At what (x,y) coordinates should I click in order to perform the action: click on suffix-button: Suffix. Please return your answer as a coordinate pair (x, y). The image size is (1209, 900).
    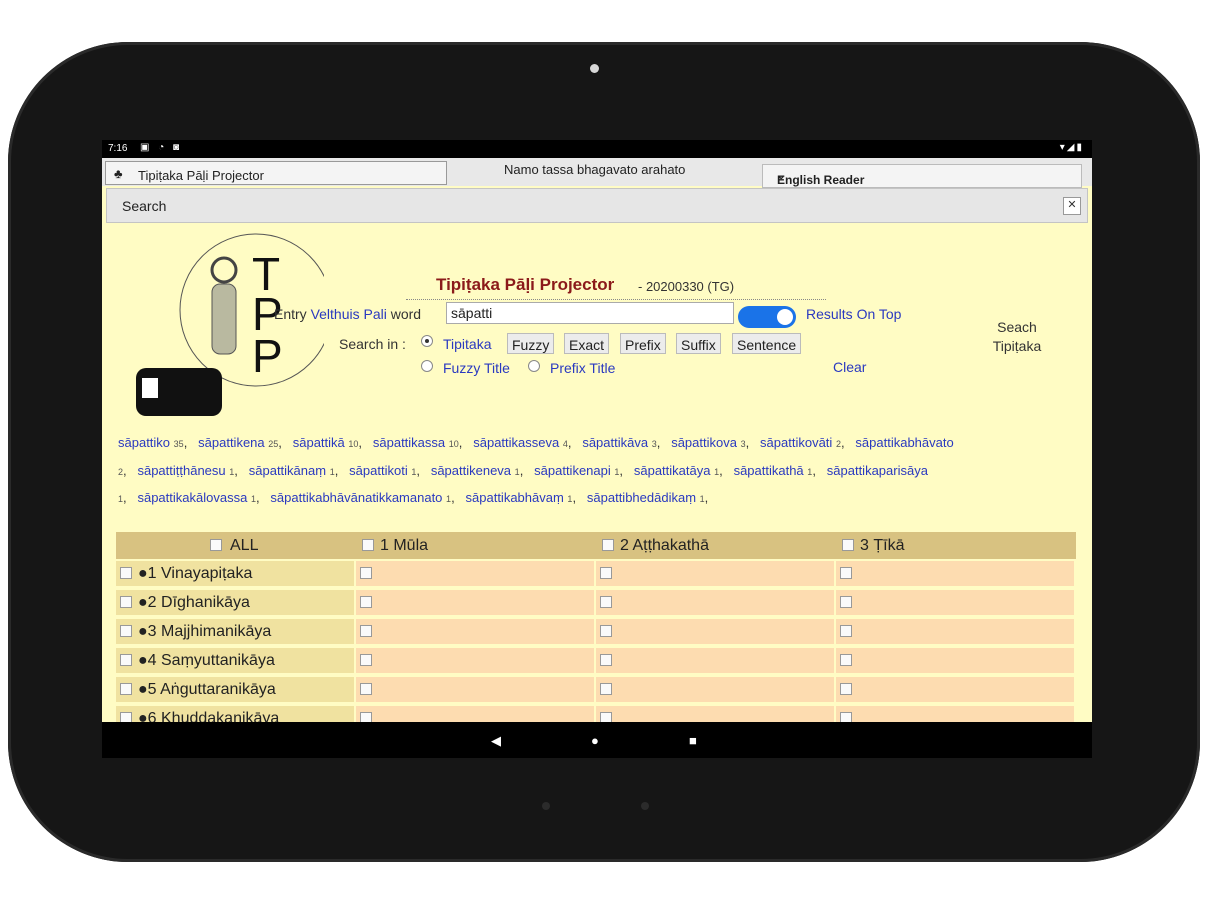
    Looking at the image, I should click on (698, 343).